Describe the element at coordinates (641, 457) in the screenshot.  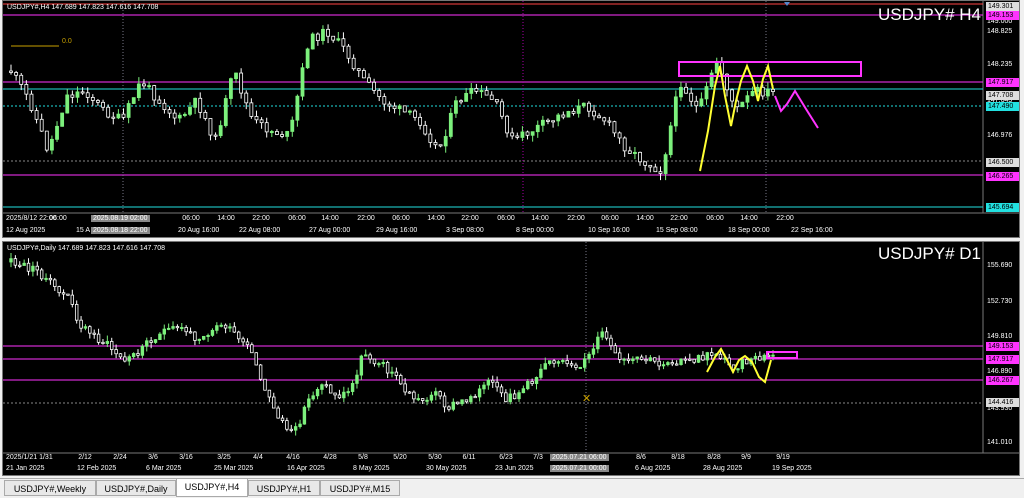
I see `d1-time-label: 8/6` at that location.